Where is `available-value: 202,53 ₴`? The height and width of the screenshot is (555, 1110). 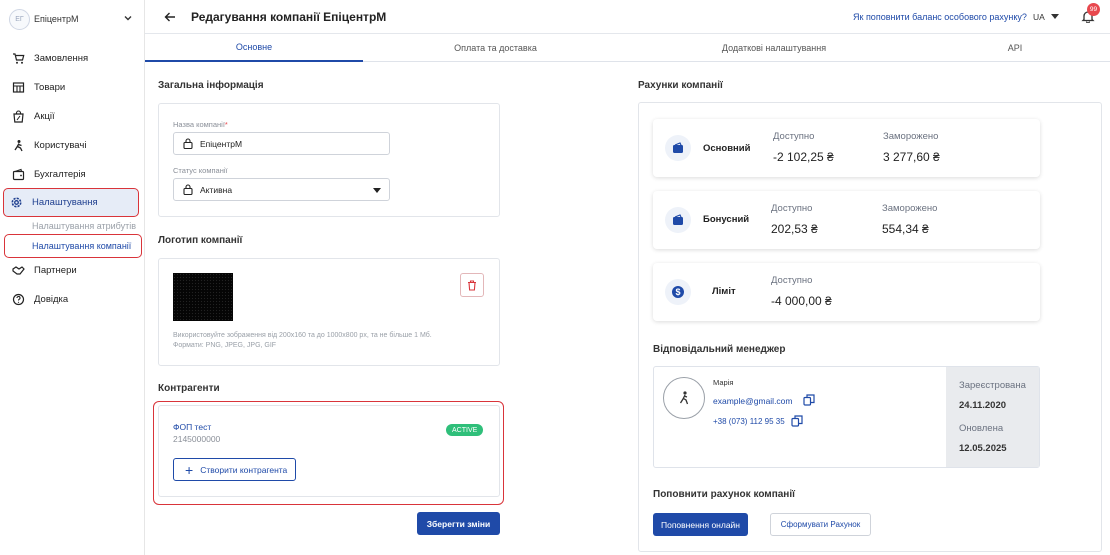 available-value: 202,53 ₴ is located at coordinates (794, 229).